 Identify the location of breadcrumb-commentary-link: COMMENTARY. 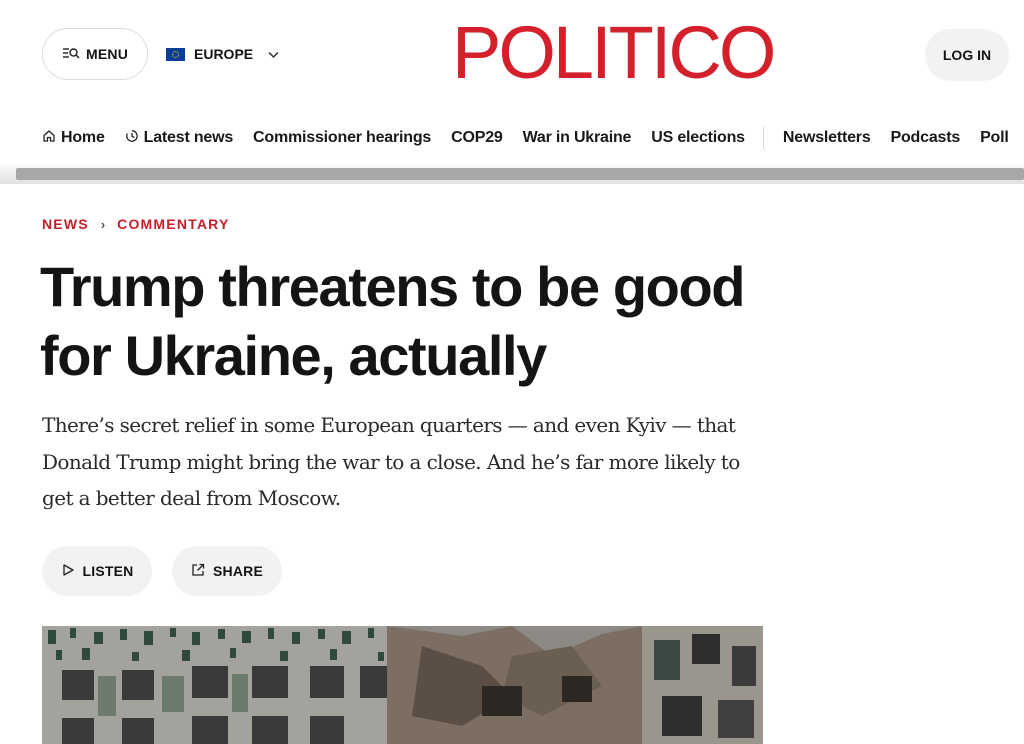
(173, 224).